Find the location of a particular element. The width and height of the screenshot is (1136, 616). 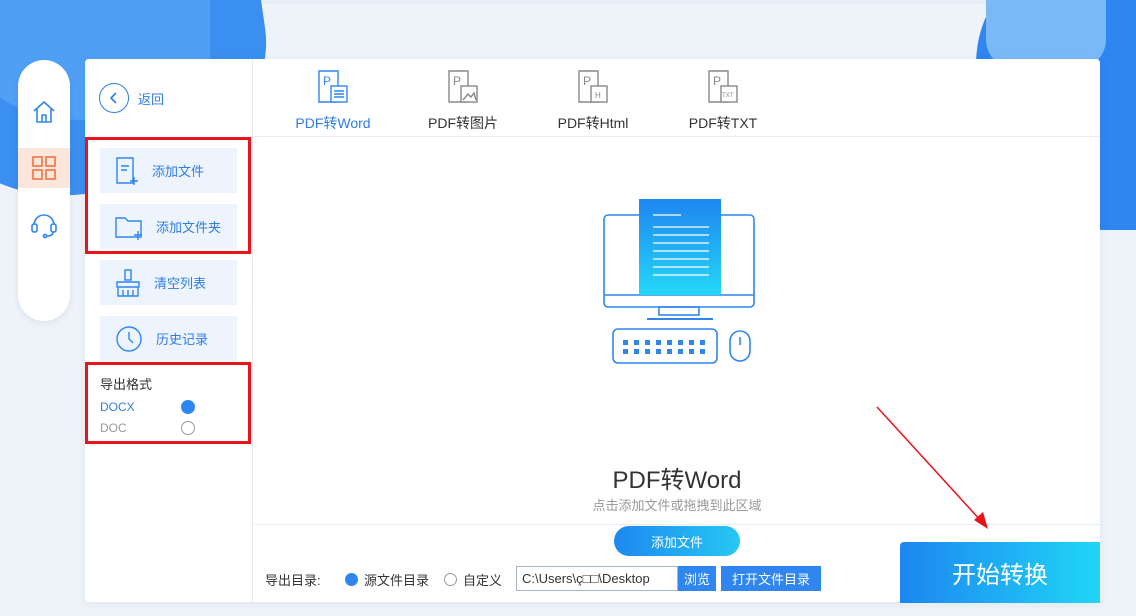

back-button: 返回 is located at coordinates (131, 98).